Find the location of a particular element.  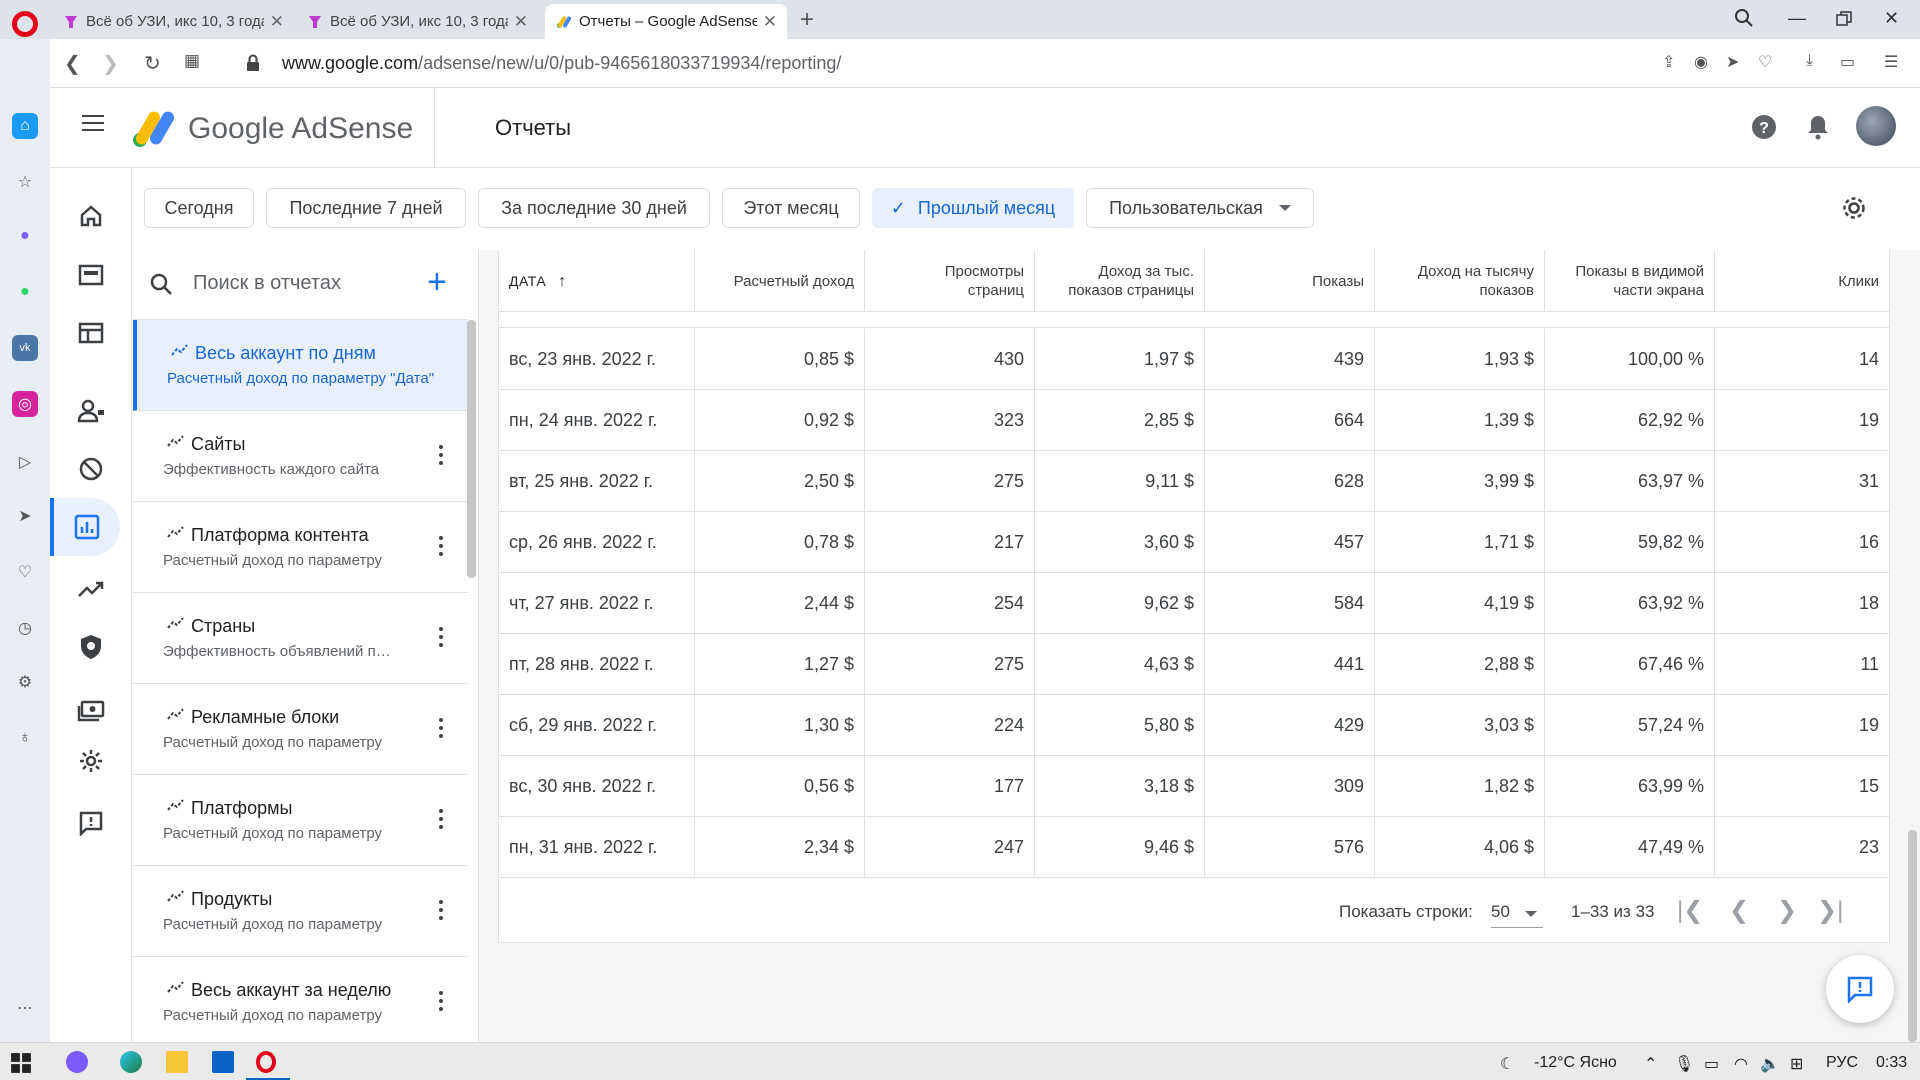

filter-this-month: Этот месяц is located at coordinates (791, 208).